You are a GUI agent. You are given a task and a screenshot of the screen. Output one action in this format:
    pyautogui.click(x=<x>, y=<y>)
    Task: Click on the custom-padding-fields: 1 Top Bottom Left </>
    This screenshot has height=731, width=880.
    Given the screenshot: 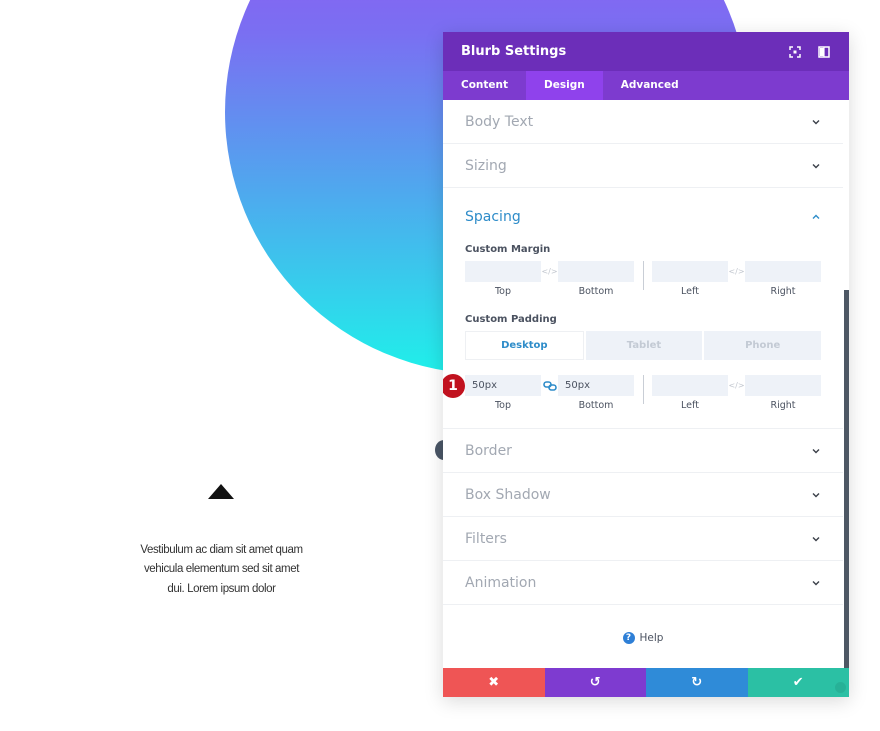 What is the action you would take?
    pyautogui.click(x=632, y=392)
    